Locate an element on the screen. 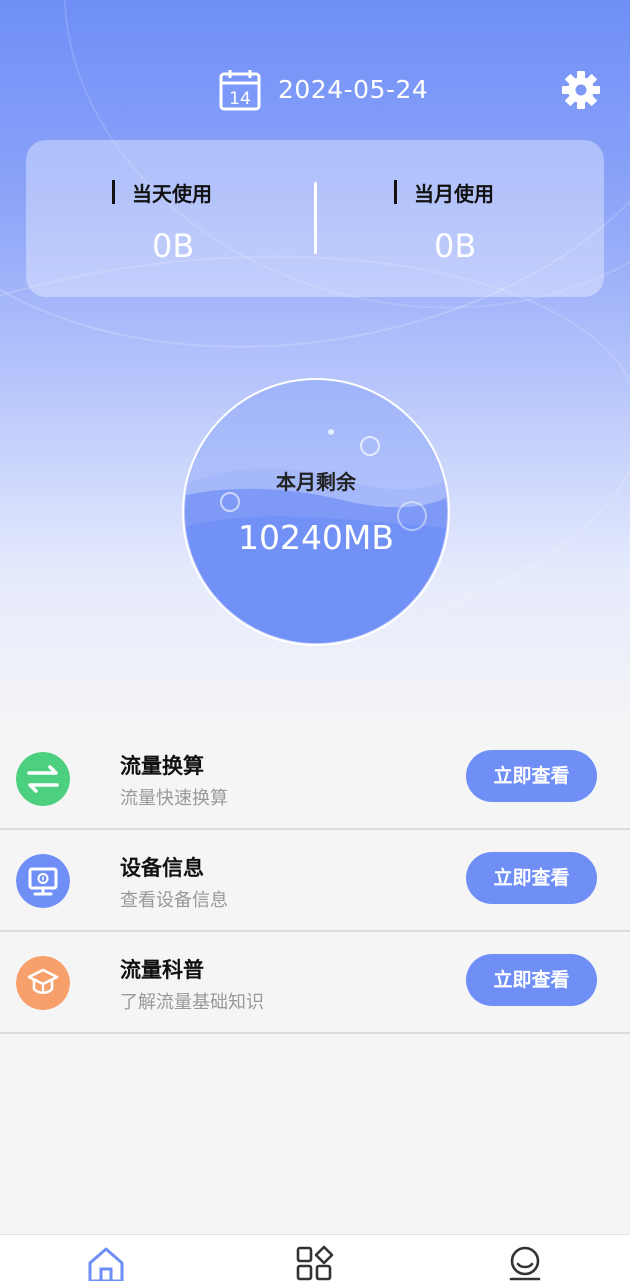  svg-text: 14 is located at coordinates (240, 99).